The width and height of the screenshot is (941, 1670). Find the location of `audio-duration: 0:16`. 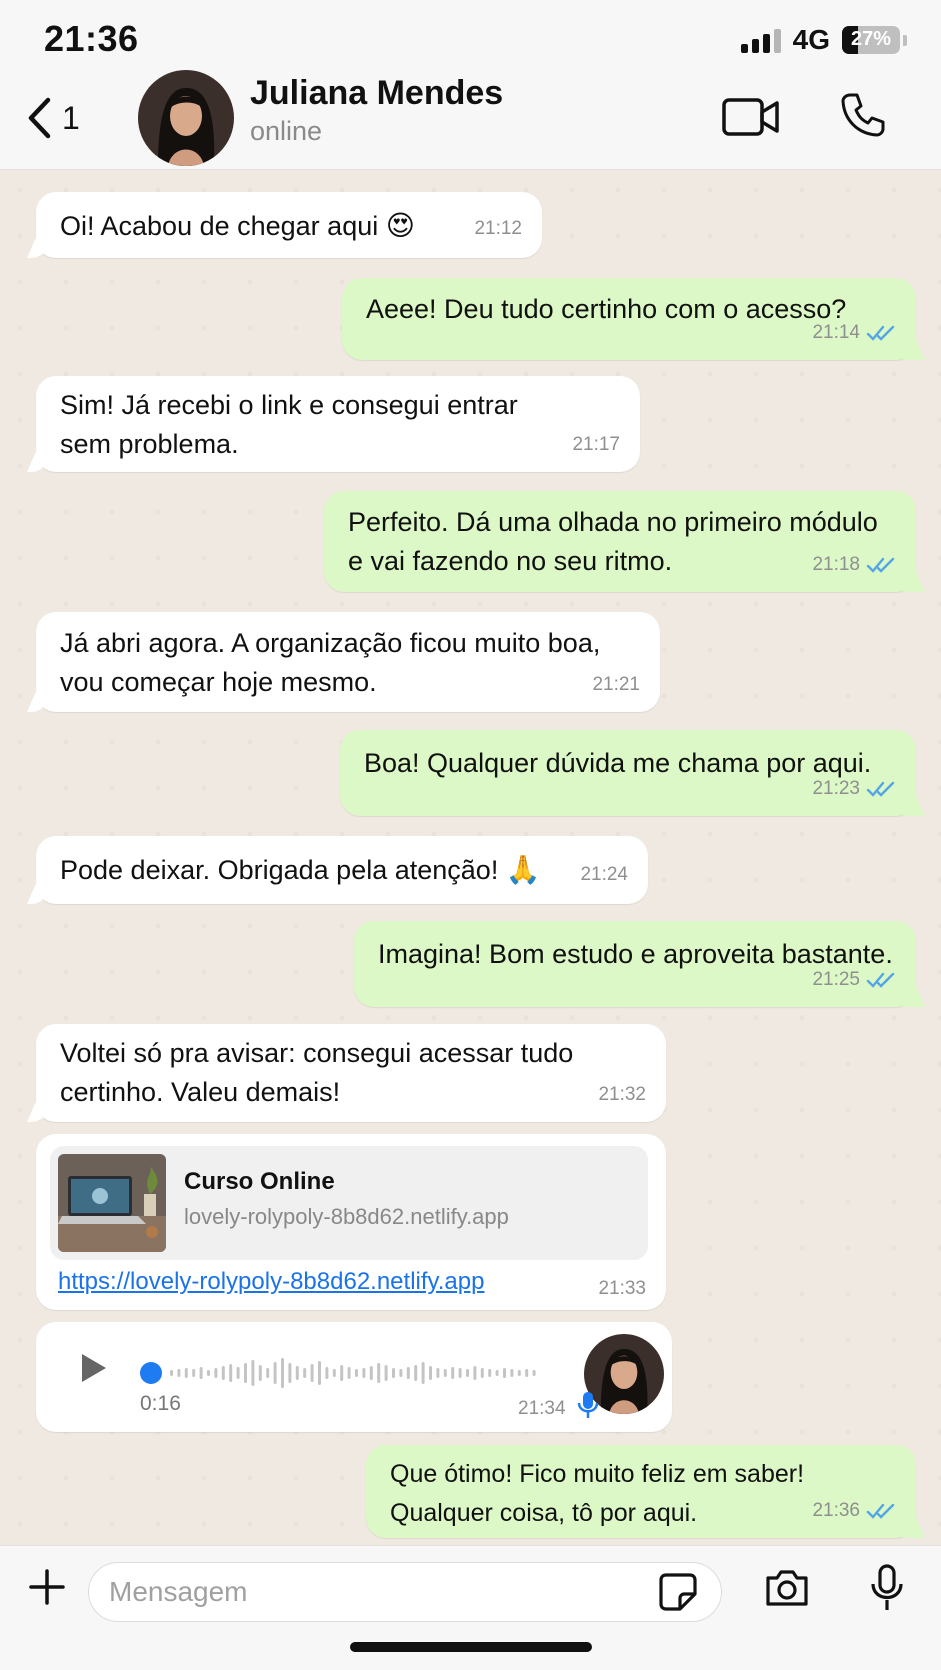

audio-duration: 0:16 is located at coordinates (160, 1403).